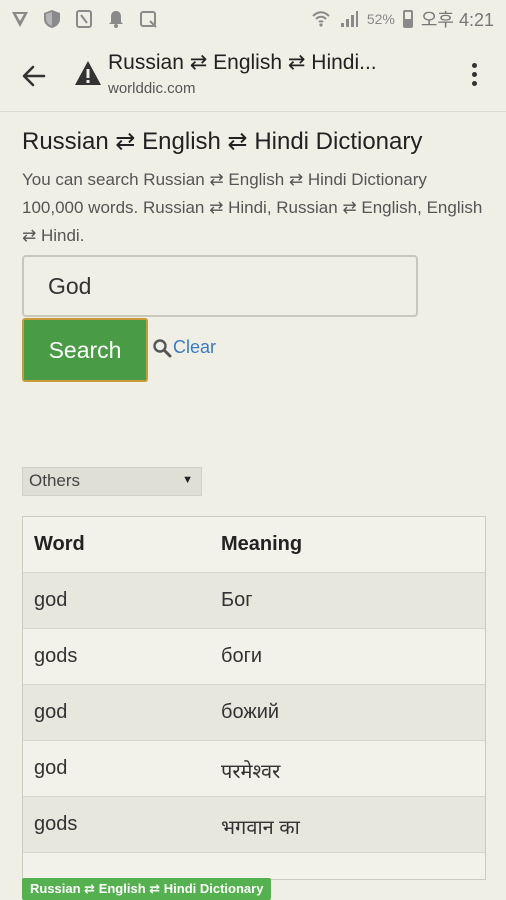 The height and width of the screenshot is (900, 506). I want to click on meaning-cell: Бог, so click(237, 600).